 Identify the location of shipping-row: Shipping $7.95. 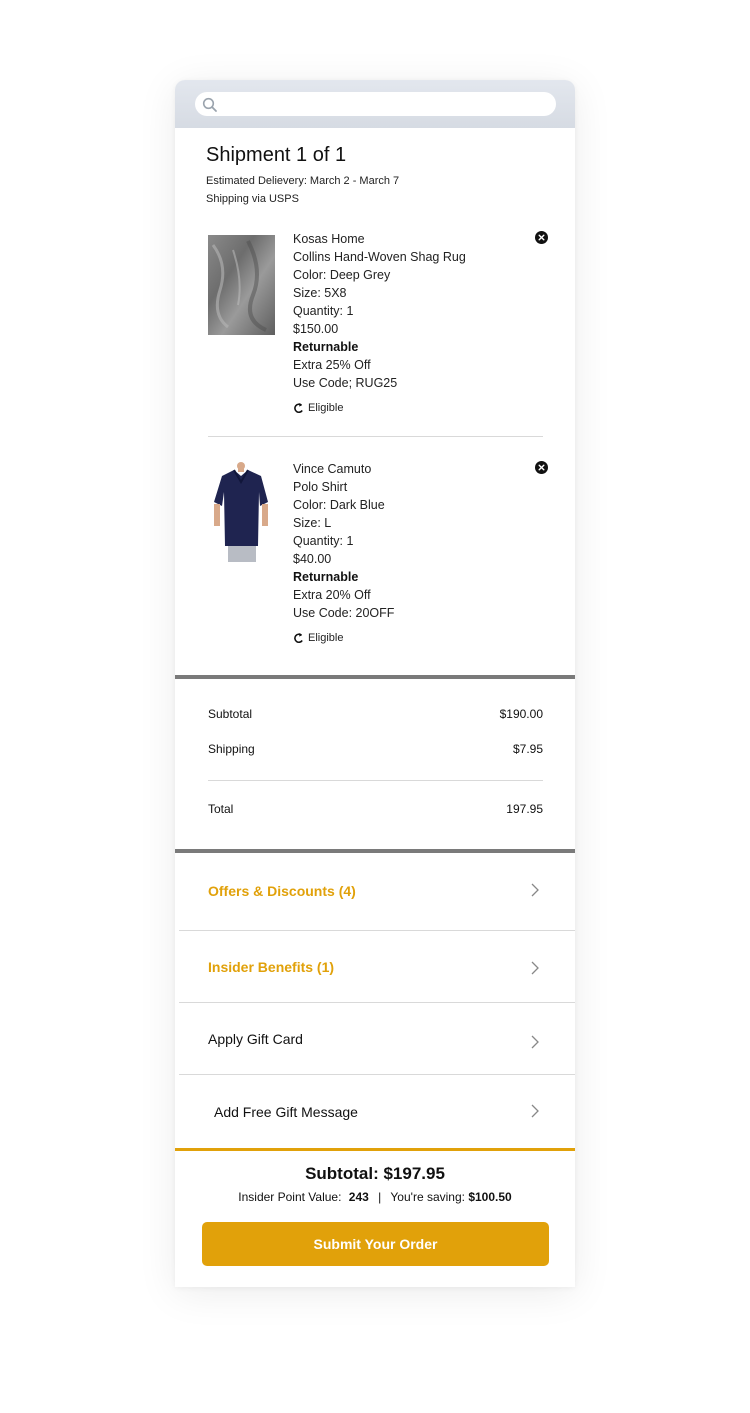
(375, 749).